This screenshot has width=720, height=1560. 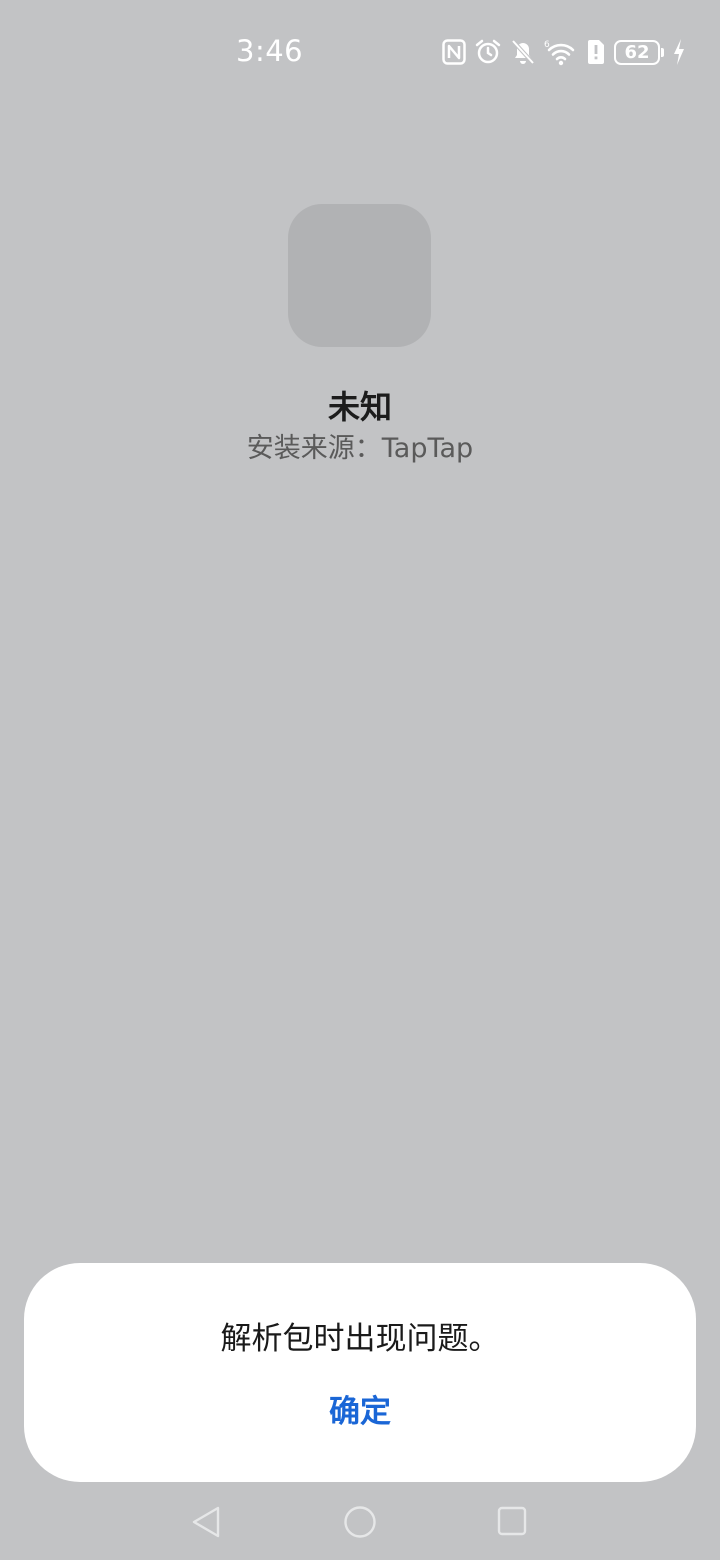 I want to click on alarm-icon, so click(x=488, y=52).